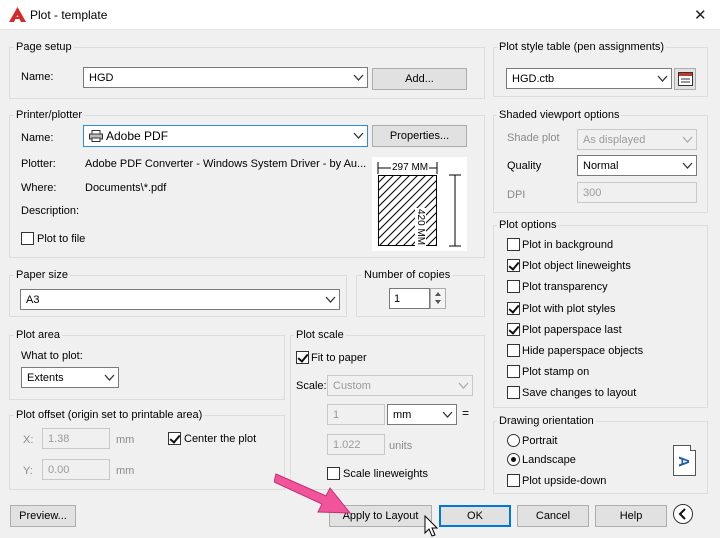 The height and width of the screenshot is (538, 720). I want to click on close-icon: ✕, so click(700, 15).